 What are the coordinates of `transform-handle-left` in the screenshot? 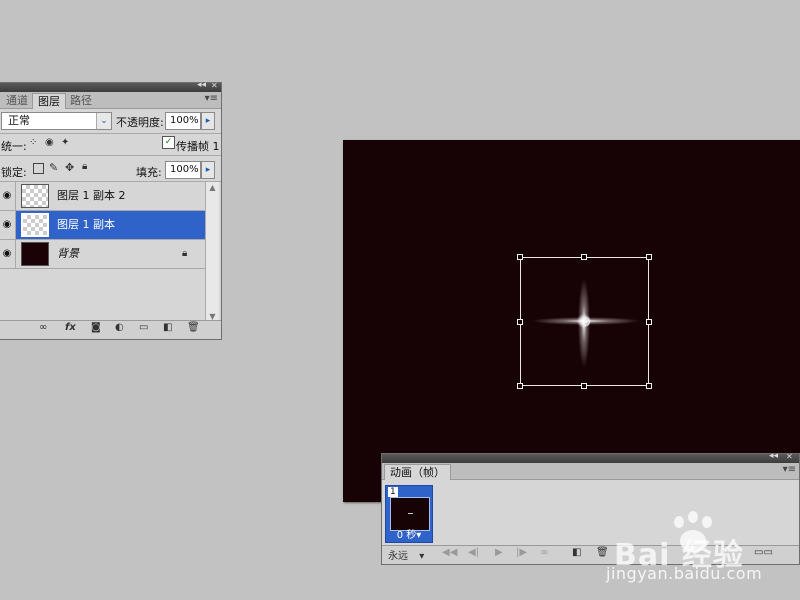 It's located at (520, 322).